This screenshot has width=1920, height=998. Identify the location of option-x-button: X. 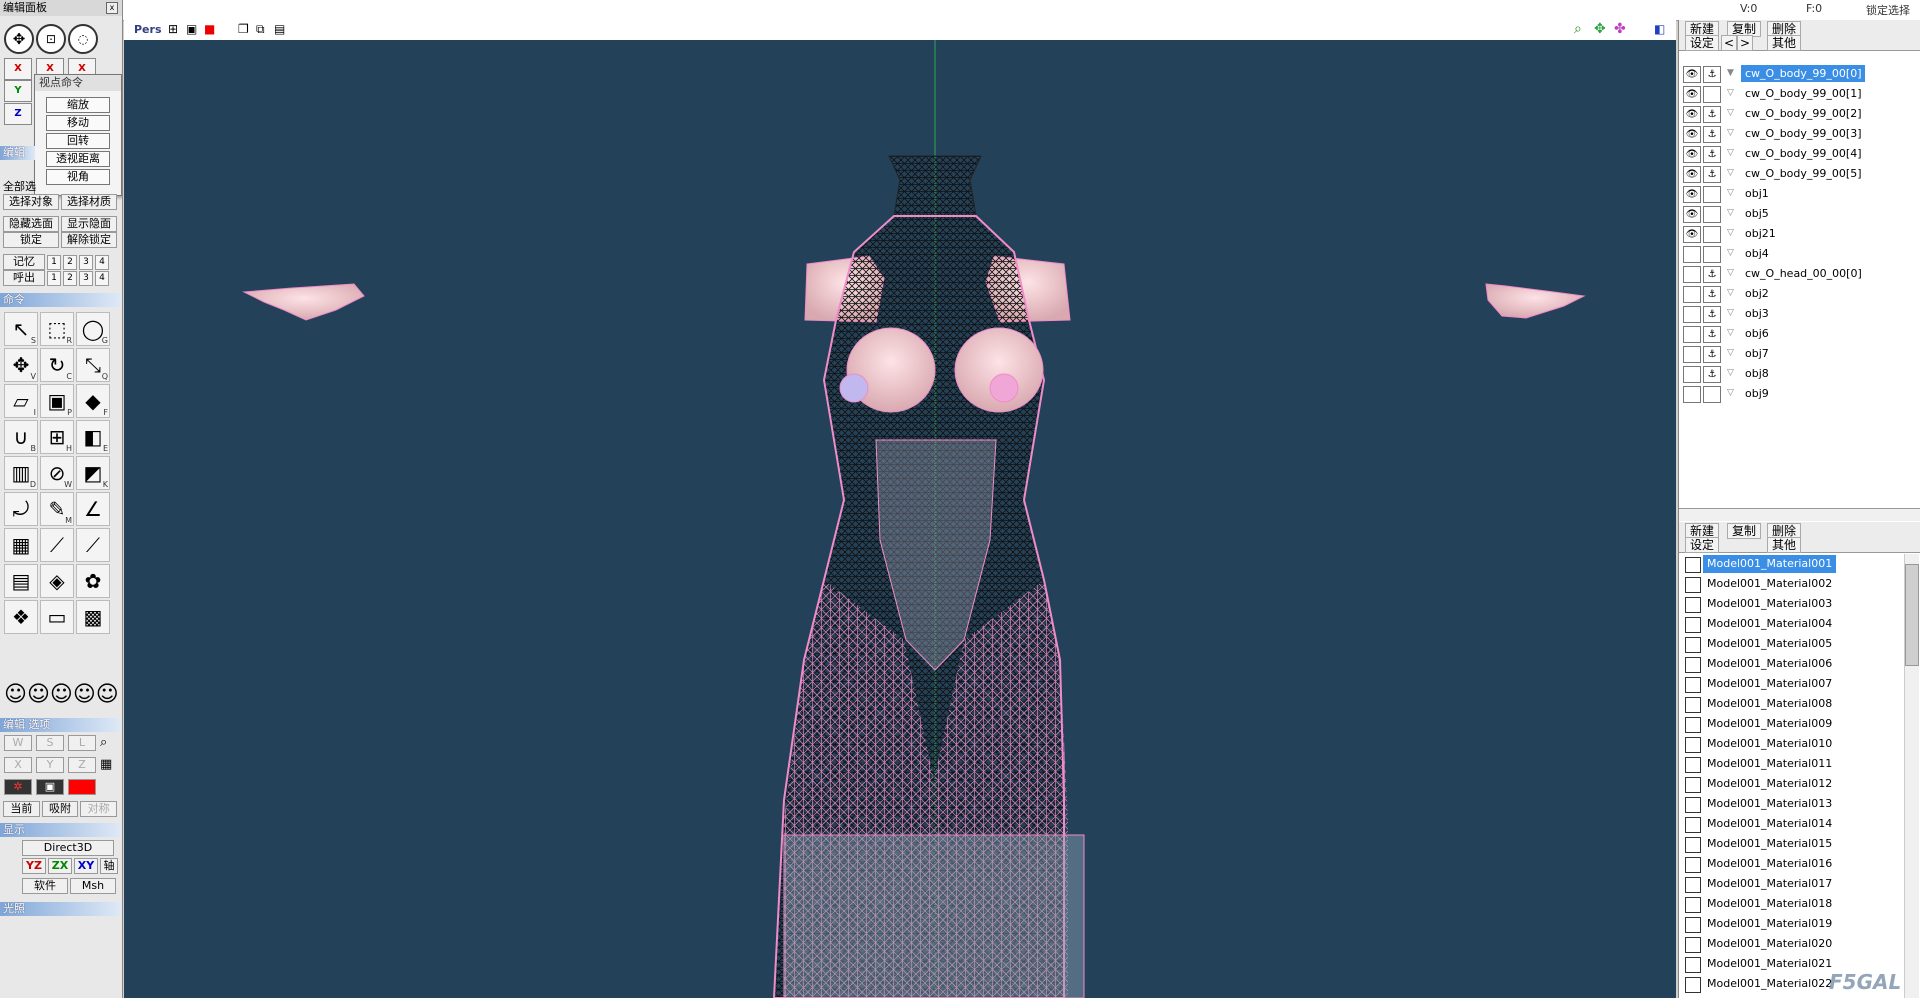
(18, 765).